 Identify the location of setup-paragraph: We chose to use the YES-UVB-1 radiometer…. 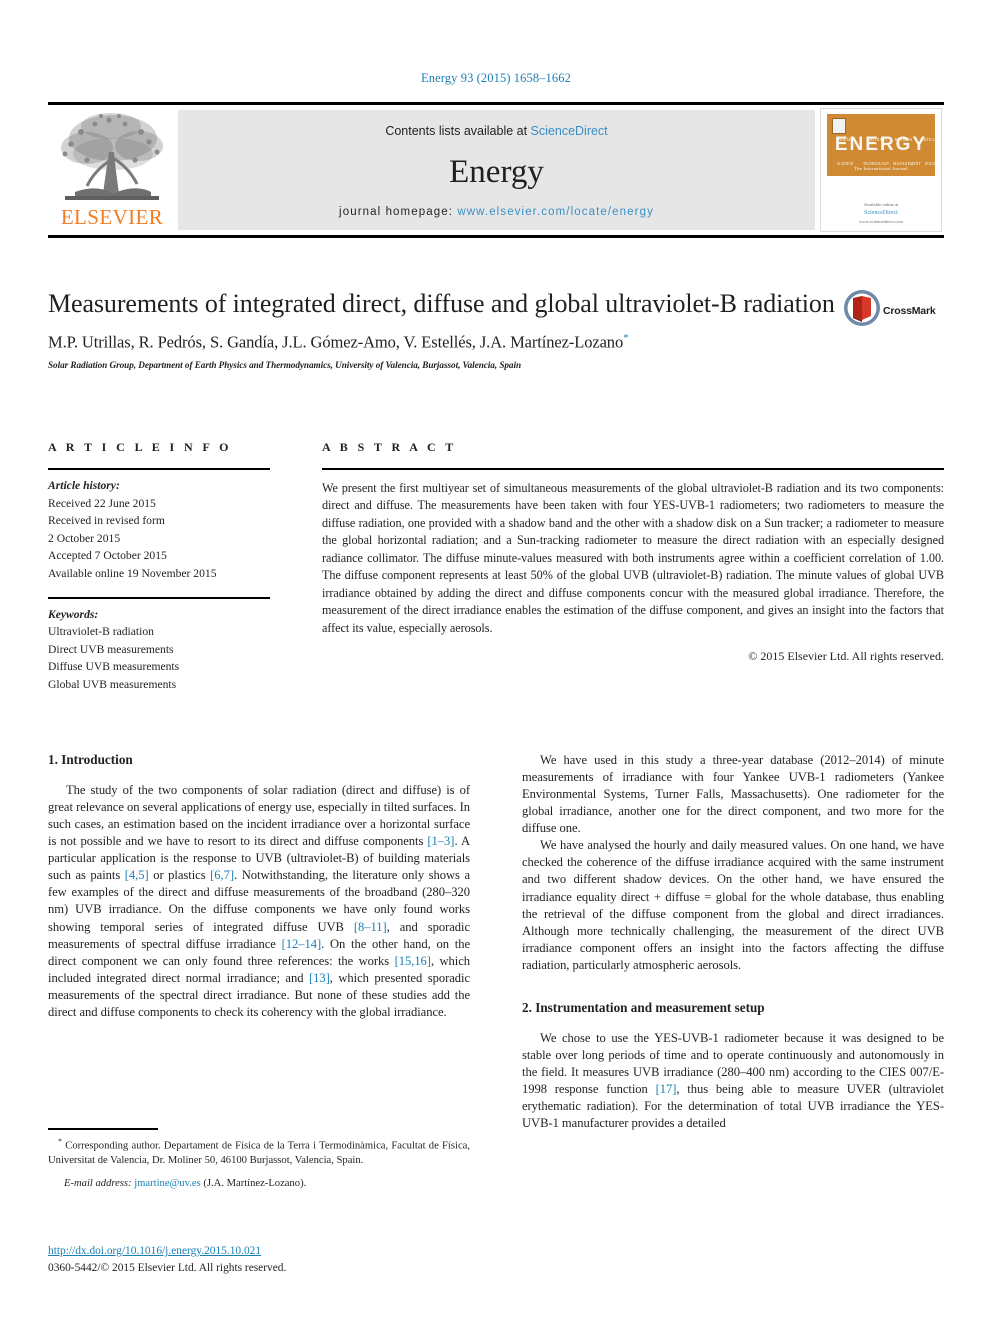
(733, 1081).